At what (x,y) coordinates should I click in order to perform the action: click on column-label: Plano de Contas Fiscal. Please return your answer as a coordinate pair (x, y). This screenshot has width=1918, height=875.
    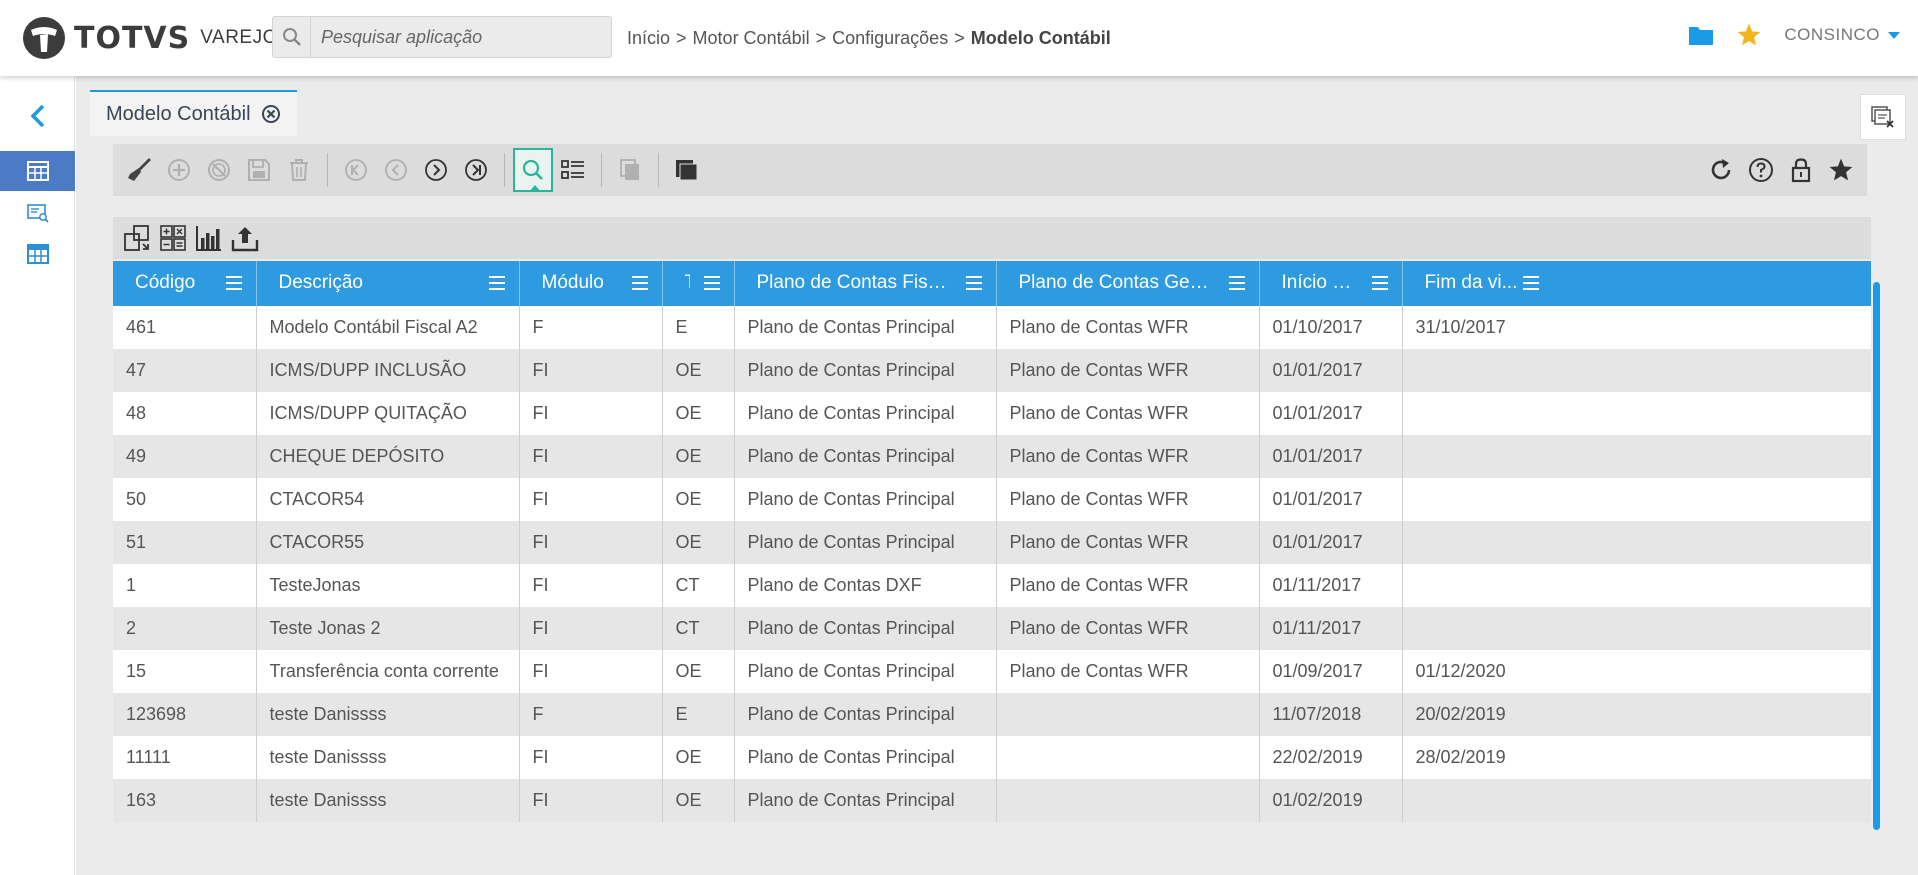
    Looking at the image, I should click on (854, 283).